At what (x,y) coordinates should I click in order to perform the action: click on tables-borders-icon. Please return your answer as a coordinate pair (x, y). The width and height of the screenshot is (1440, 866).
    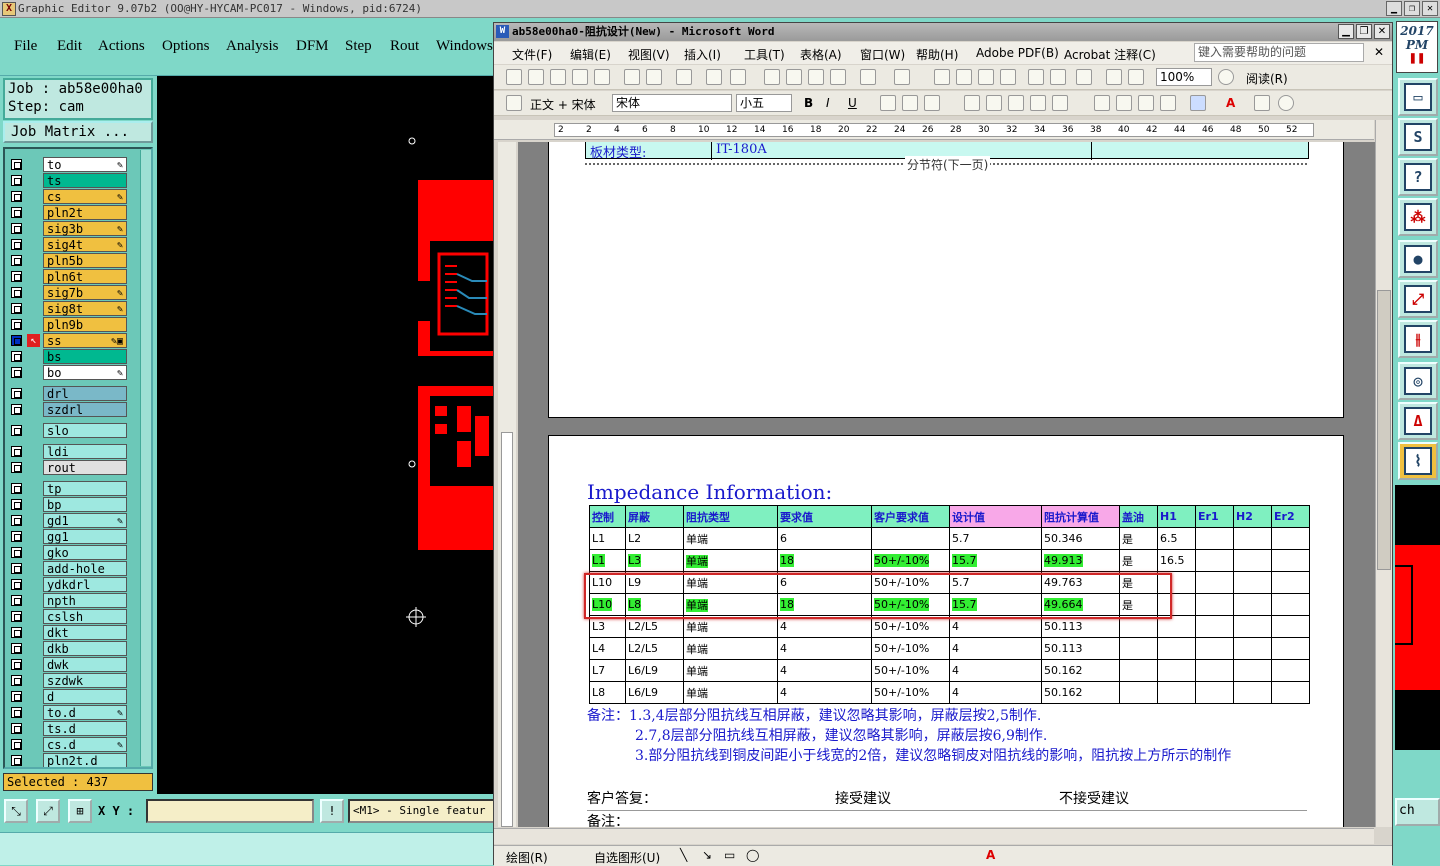
    Looking at the image, I should click on (964, 77).